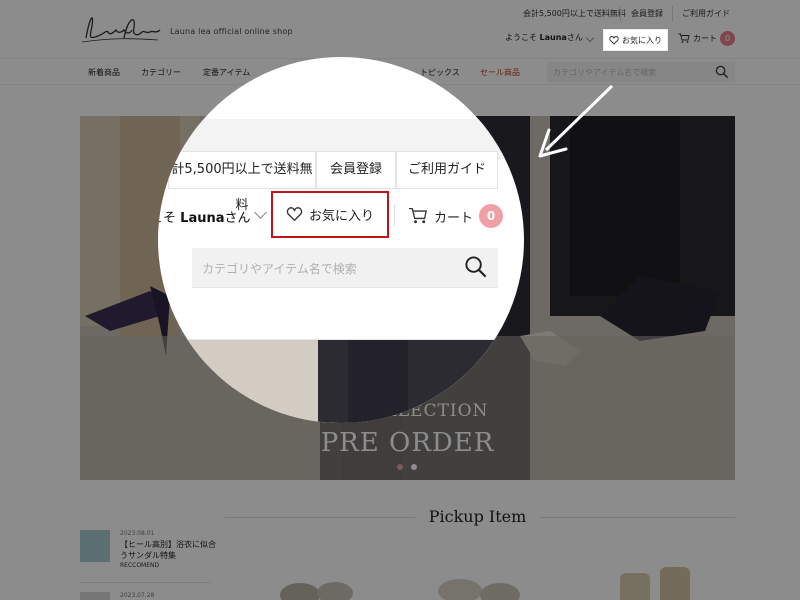  I want to click on cart-icon, so click(418, 215).